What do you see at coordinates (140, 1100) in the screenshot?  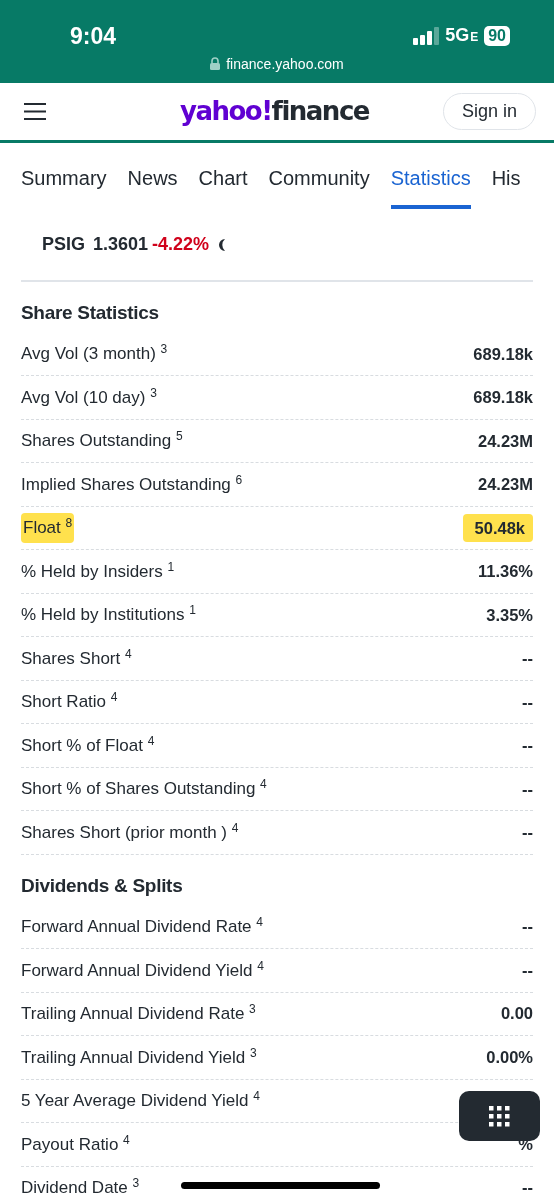 I see `stat-label: 5 Year Average Dividend Yield $^{4}$` at bounding box center [140, 1100].